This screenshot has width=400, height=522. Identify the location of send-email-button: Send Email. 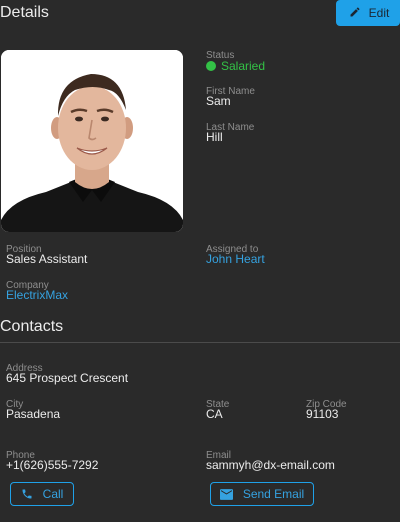
(262, 494).